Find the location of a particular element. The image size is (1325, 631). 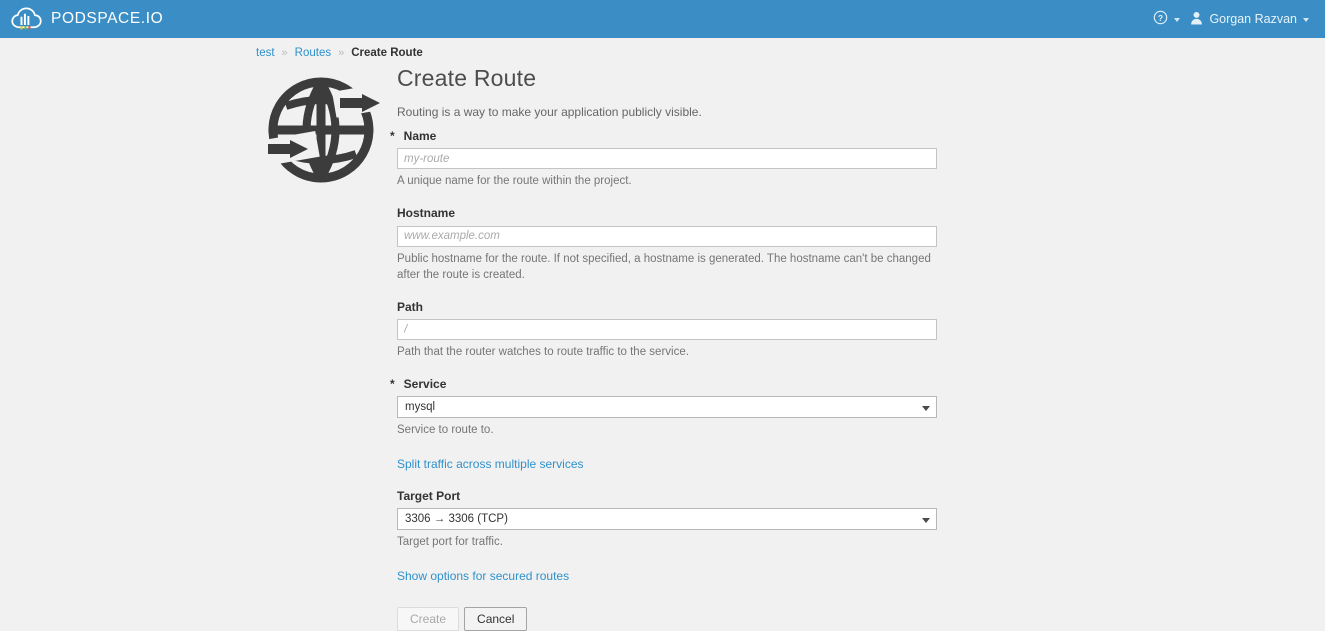

hint-target-port: Target port for traffic. is located at coordinates (450, 542).